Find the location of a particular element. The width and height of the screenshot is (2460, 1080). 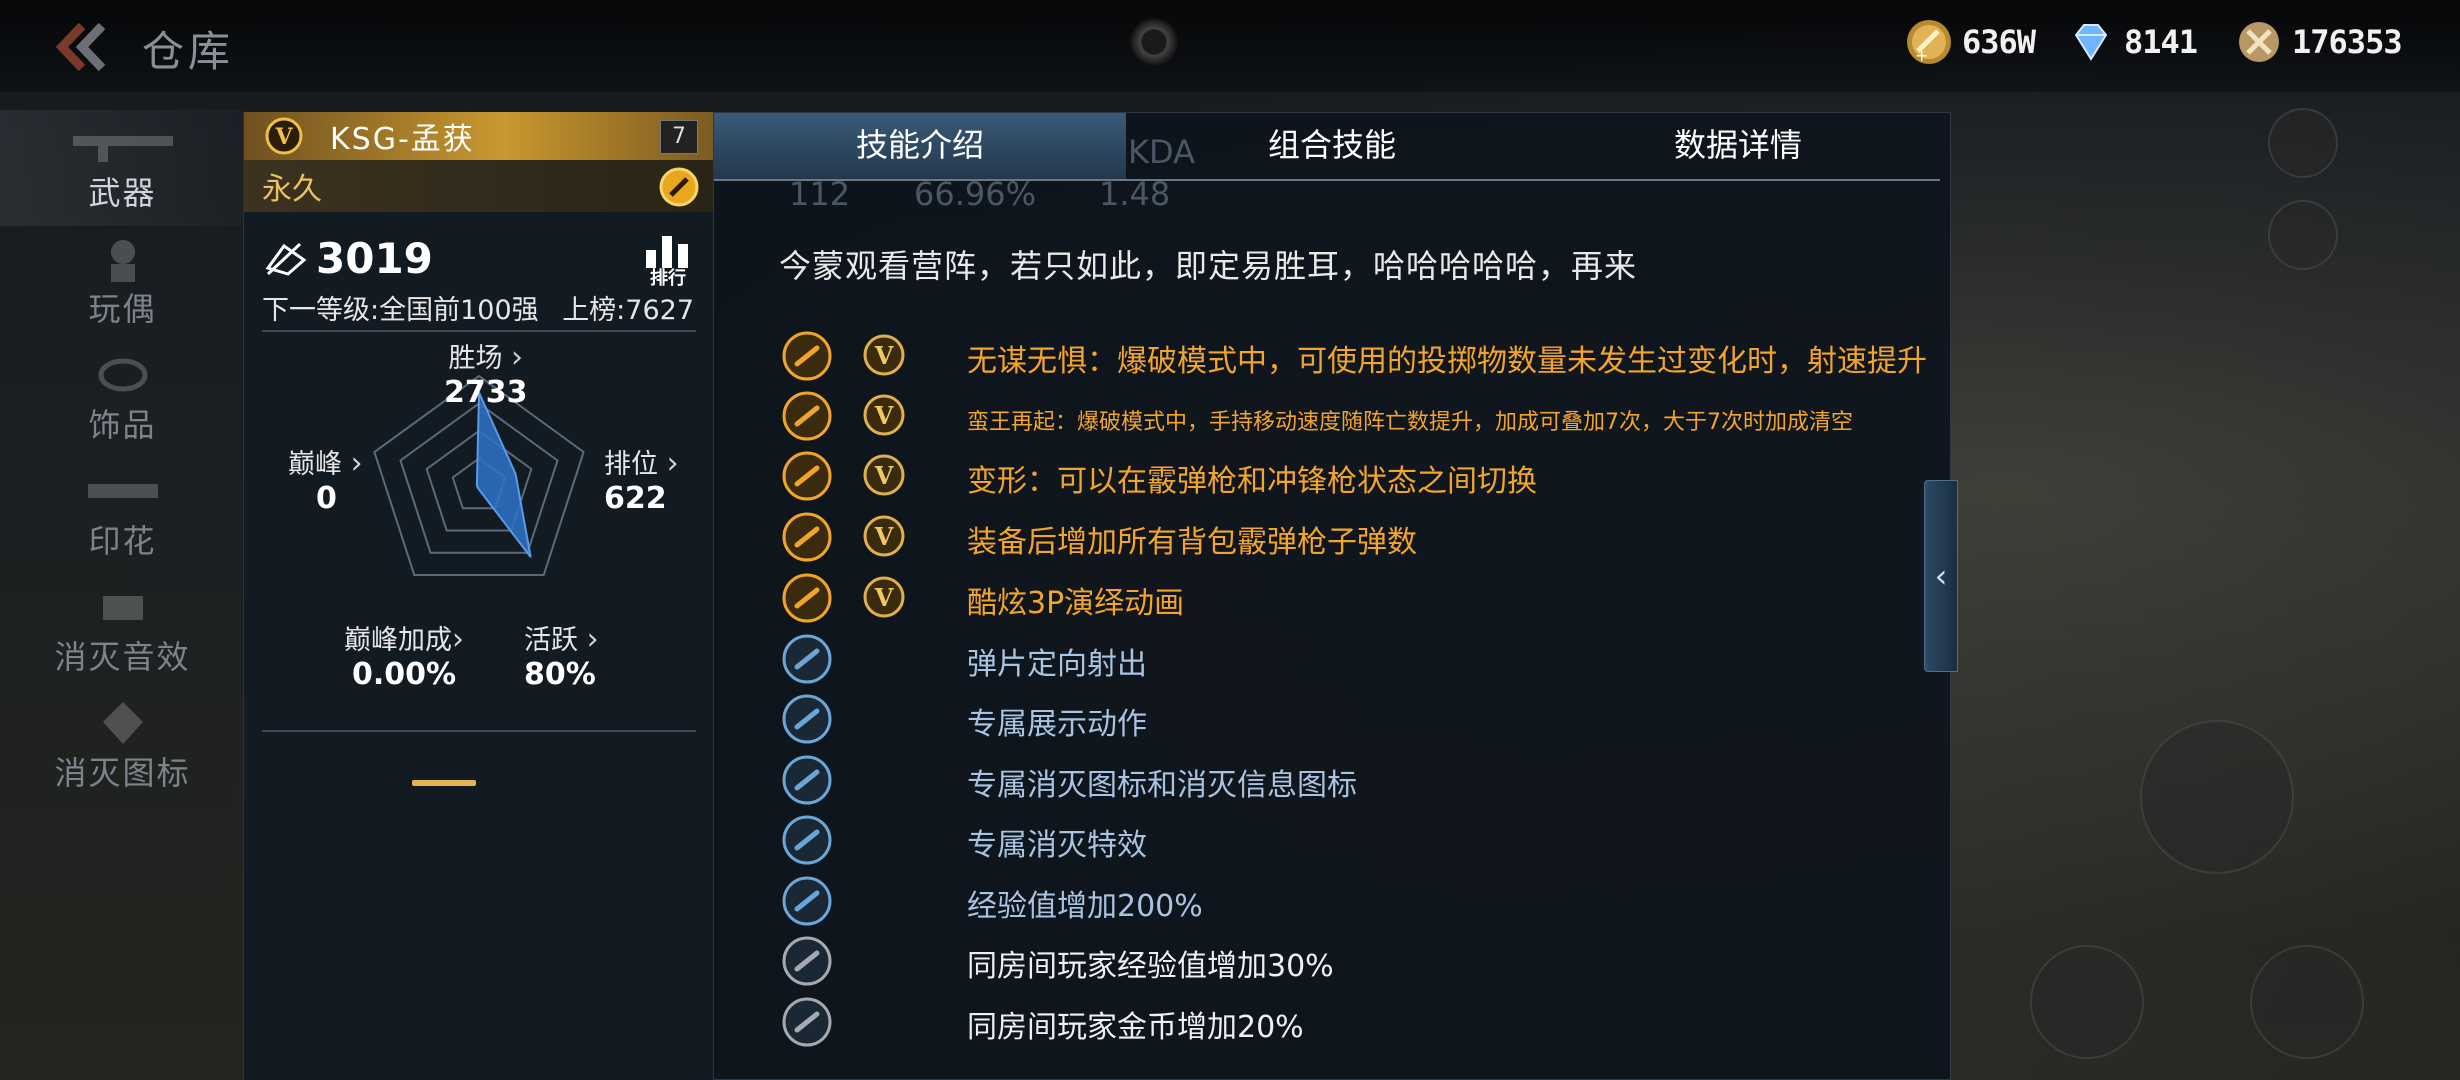

stat-wins: 胜场 › 2733 is located at coordinates (486, 373).